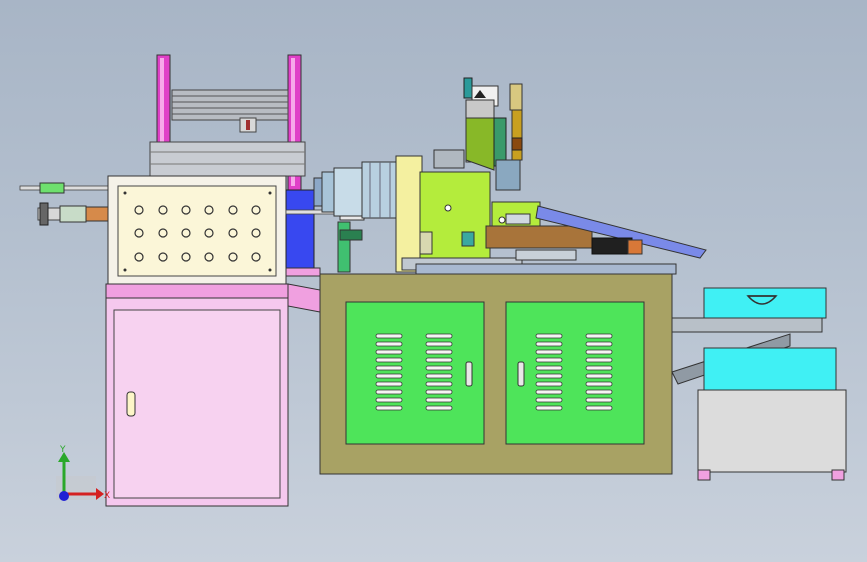 Image resolution: width=867 pixels, height=562 pixels. I want to click on pink-cabinet, so click(213, 395).